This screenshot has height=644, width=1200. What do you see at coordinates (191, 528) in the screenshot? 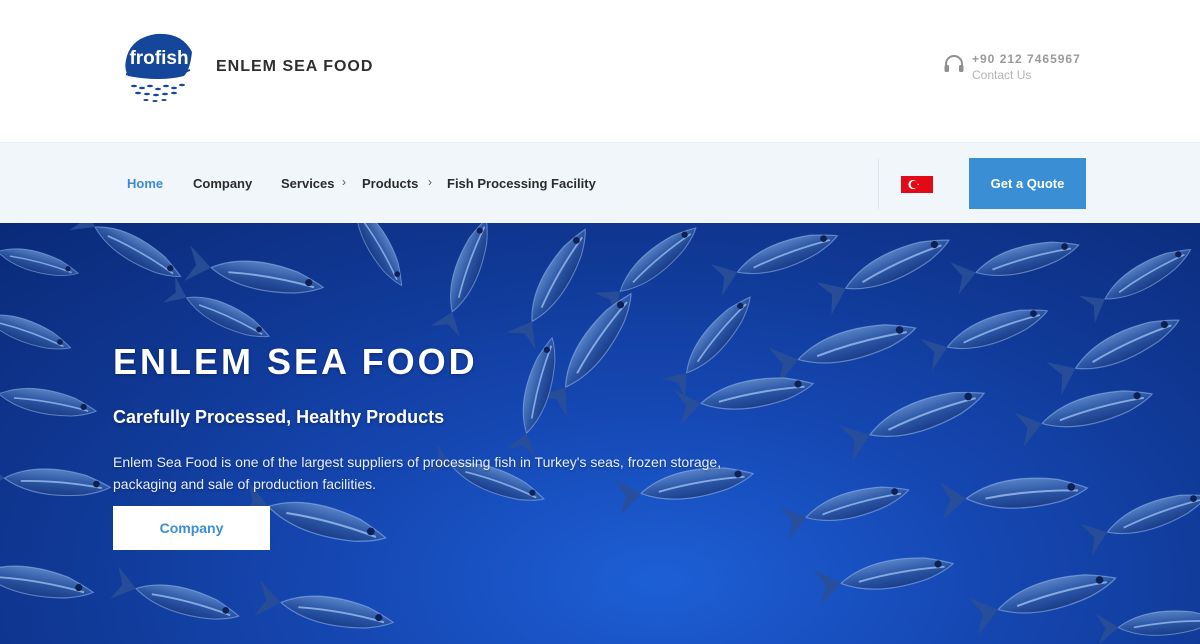
I see `company-button: Company` at bounding box center [191, 528].